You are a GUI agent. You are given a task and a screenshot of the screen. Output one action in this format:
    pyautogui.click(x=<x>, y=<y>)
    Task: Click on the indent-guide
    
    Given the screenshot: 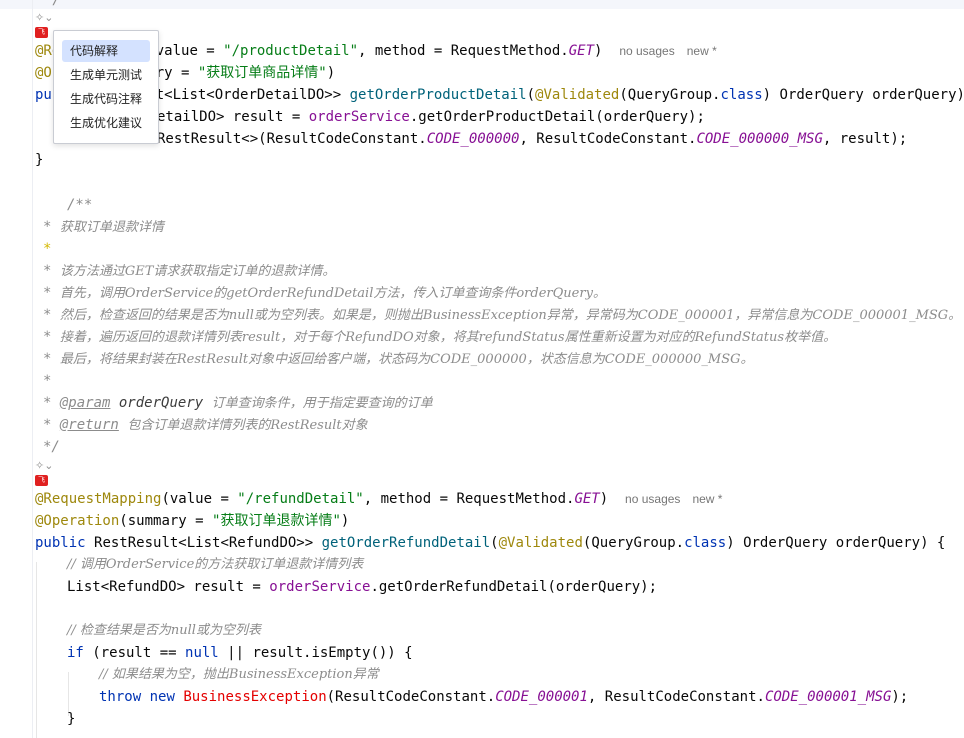 What is the action you would take?
    pyautogui.click(x=36, y=650)
    